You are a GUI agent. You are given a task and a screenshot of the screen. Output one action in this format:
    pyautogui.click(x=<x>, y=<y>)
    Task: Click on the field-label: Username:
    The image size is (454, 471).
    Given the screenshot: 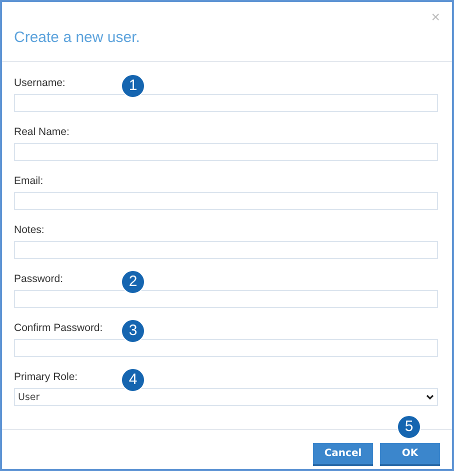 What is the action you would take?
    pyautogui.click(x=40, y=83)
    